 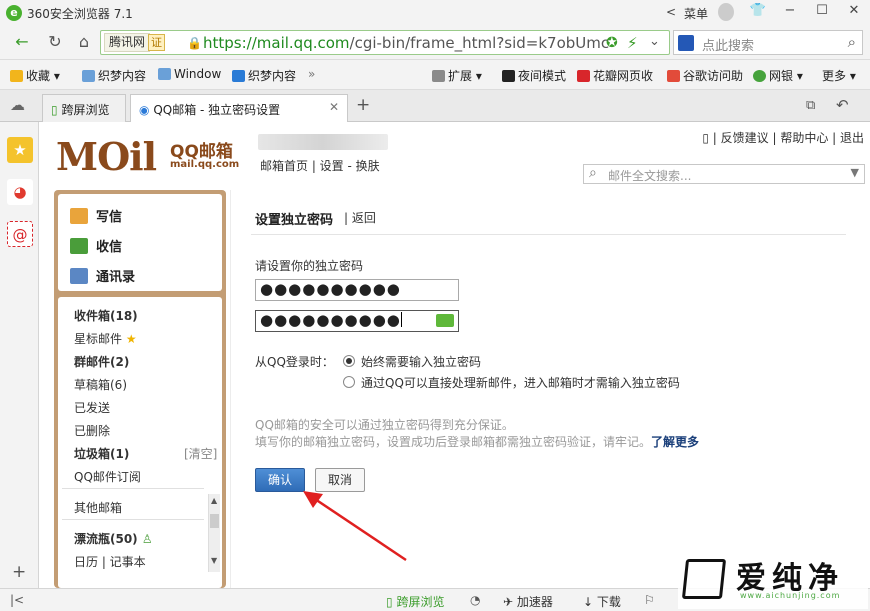 What do you see at coordinates (696, 13) in the screenshot?
I see `menu-button: 菜单` at bounding box center [696, 13].